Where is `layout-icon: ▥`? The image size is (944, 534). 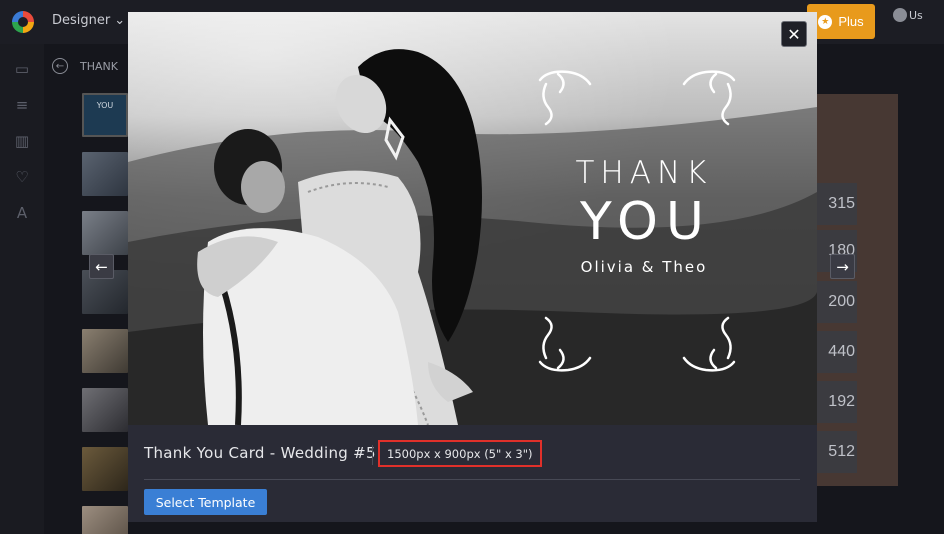 layout-icon: ▥ is located at coordinates (22, 141).